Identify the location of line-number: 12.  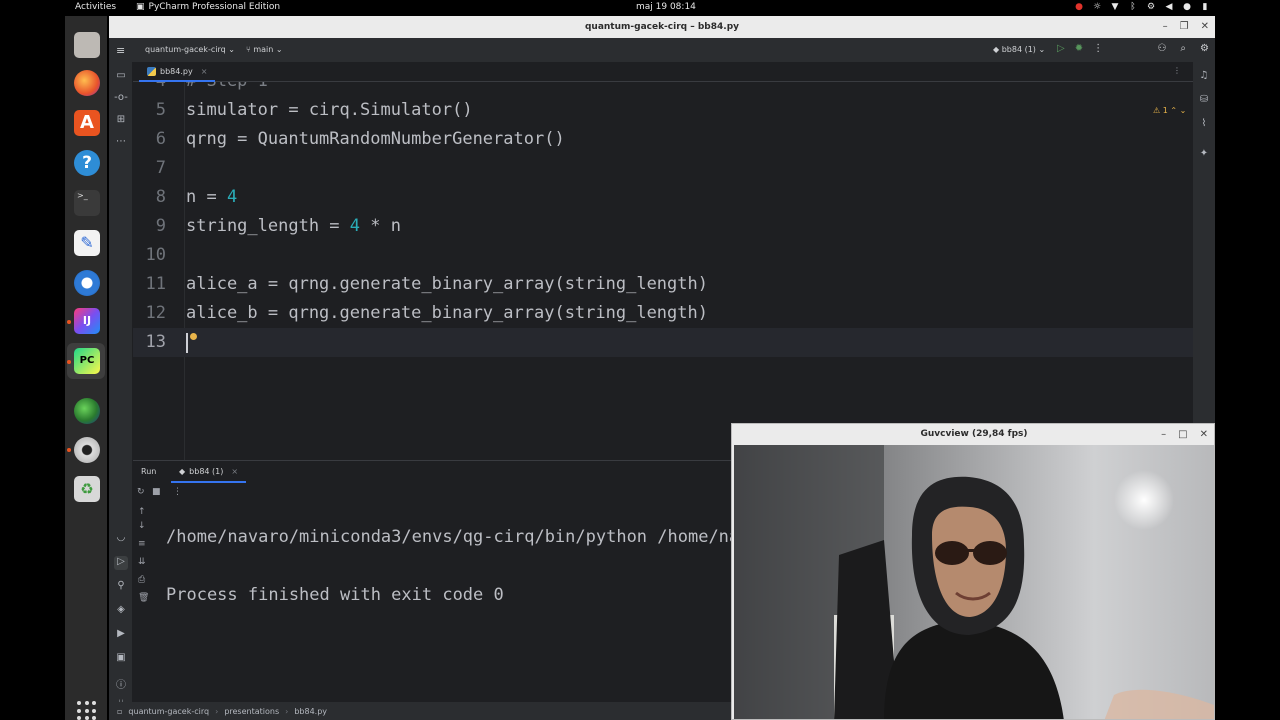
(155, 313).